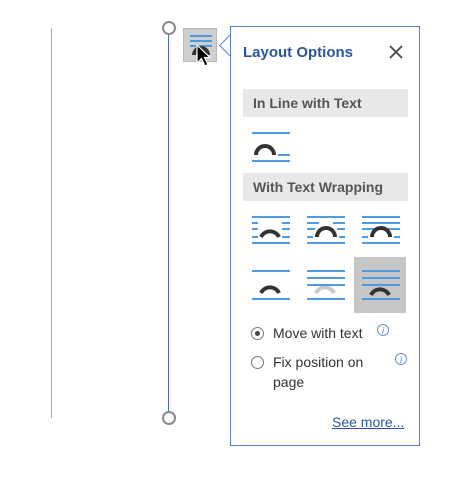 The height and width of the screenshot is (477, 452). What do you see at coordinates (325, 103) in the screenshot?
I see `section-inline-header: In Line with Text` at bounding box center [325, 103].